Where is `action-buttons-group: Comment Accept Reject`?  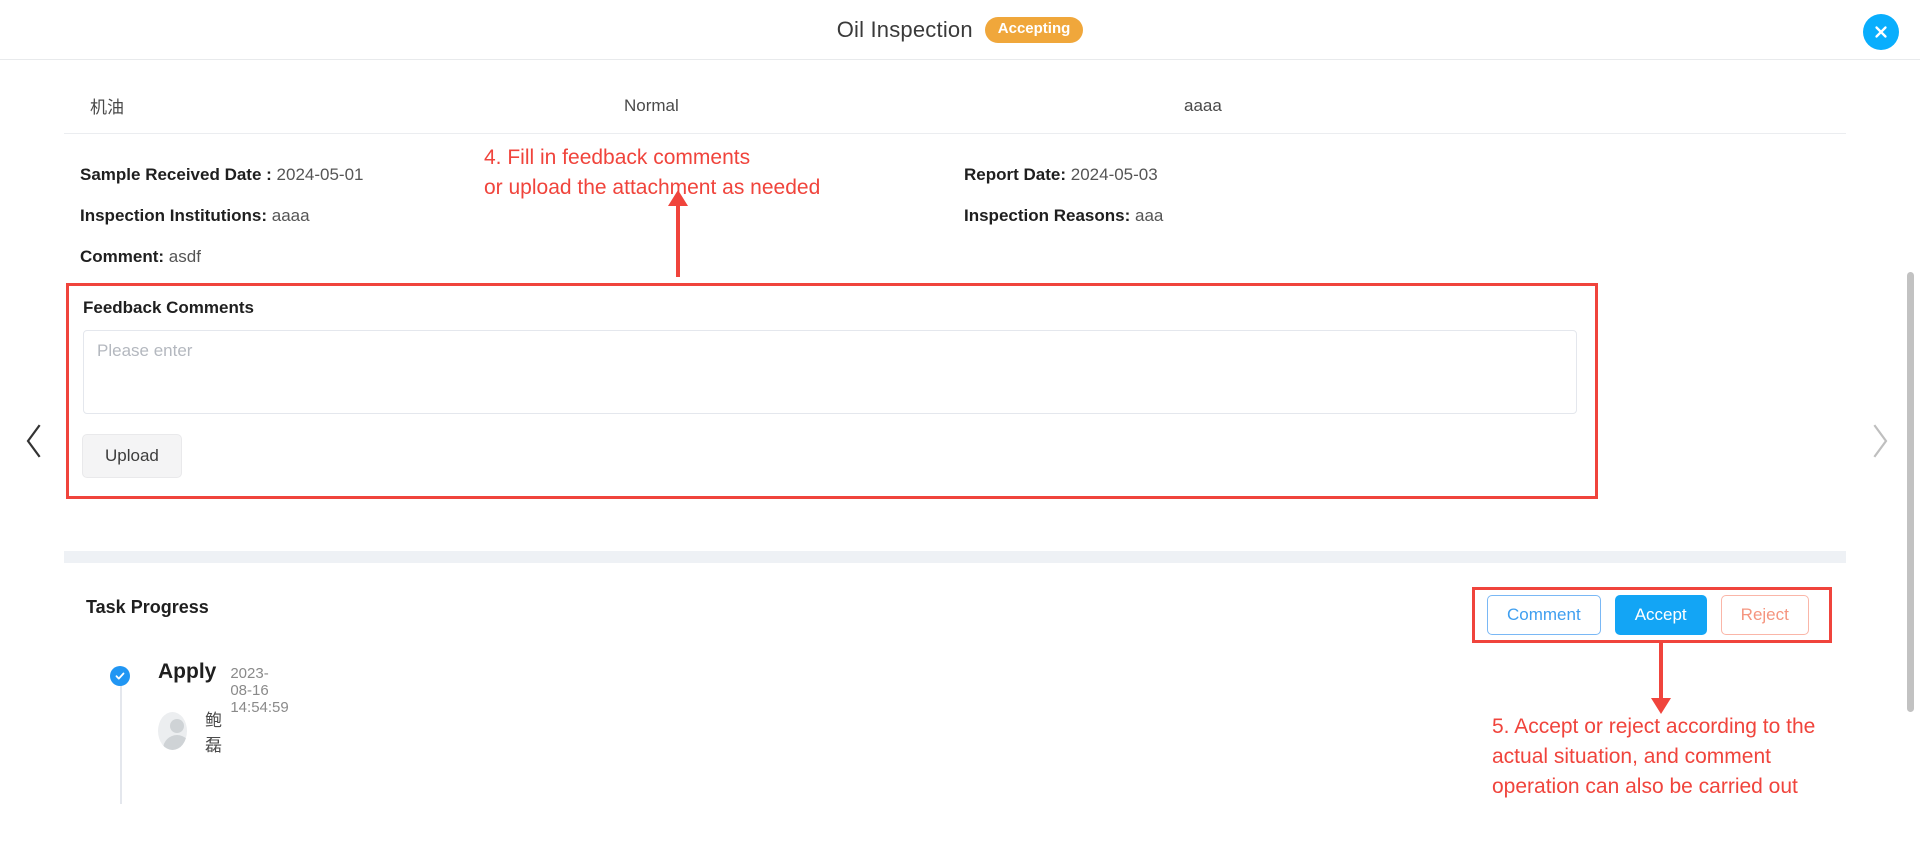
action-buttons-group: Comment Accept Reject is located at coordinates (1652, 615).